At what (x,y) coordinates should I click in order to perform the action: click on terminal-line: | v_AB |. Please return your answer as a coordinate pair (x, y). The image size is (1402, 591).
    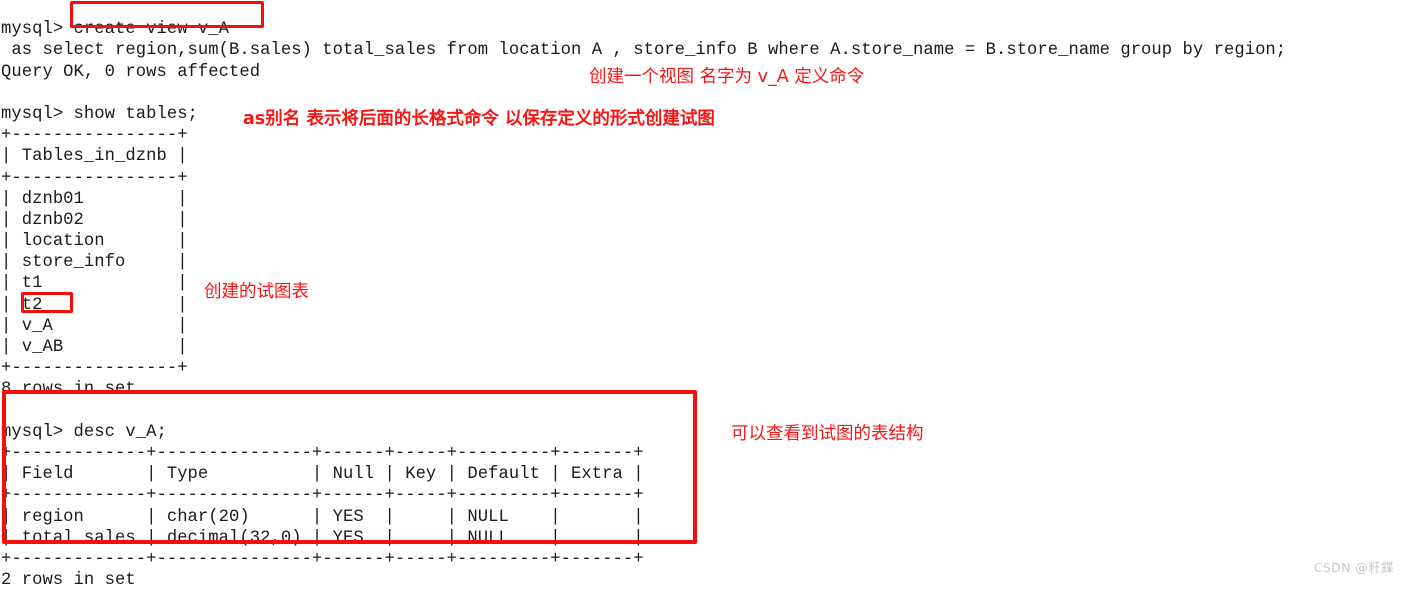
    Looking at the image, I should click on (94, 347).